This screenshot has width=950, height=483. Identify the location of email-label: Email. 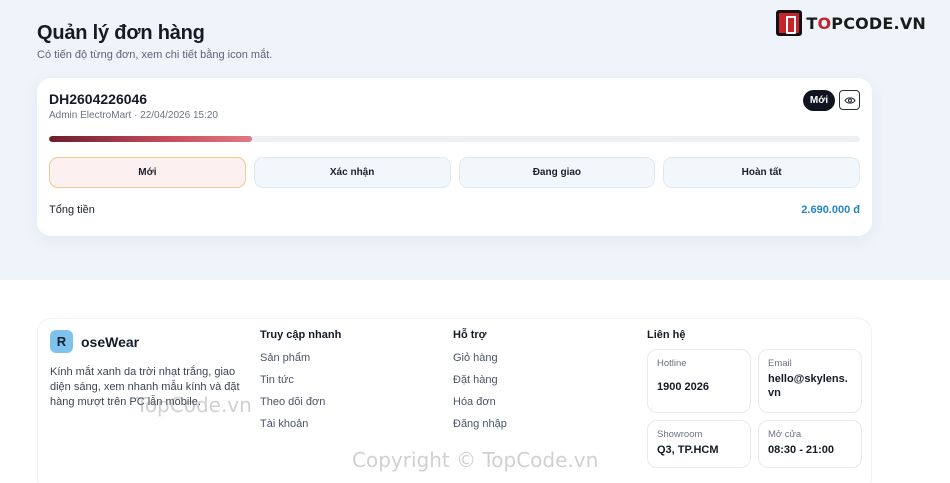
(780, 363).